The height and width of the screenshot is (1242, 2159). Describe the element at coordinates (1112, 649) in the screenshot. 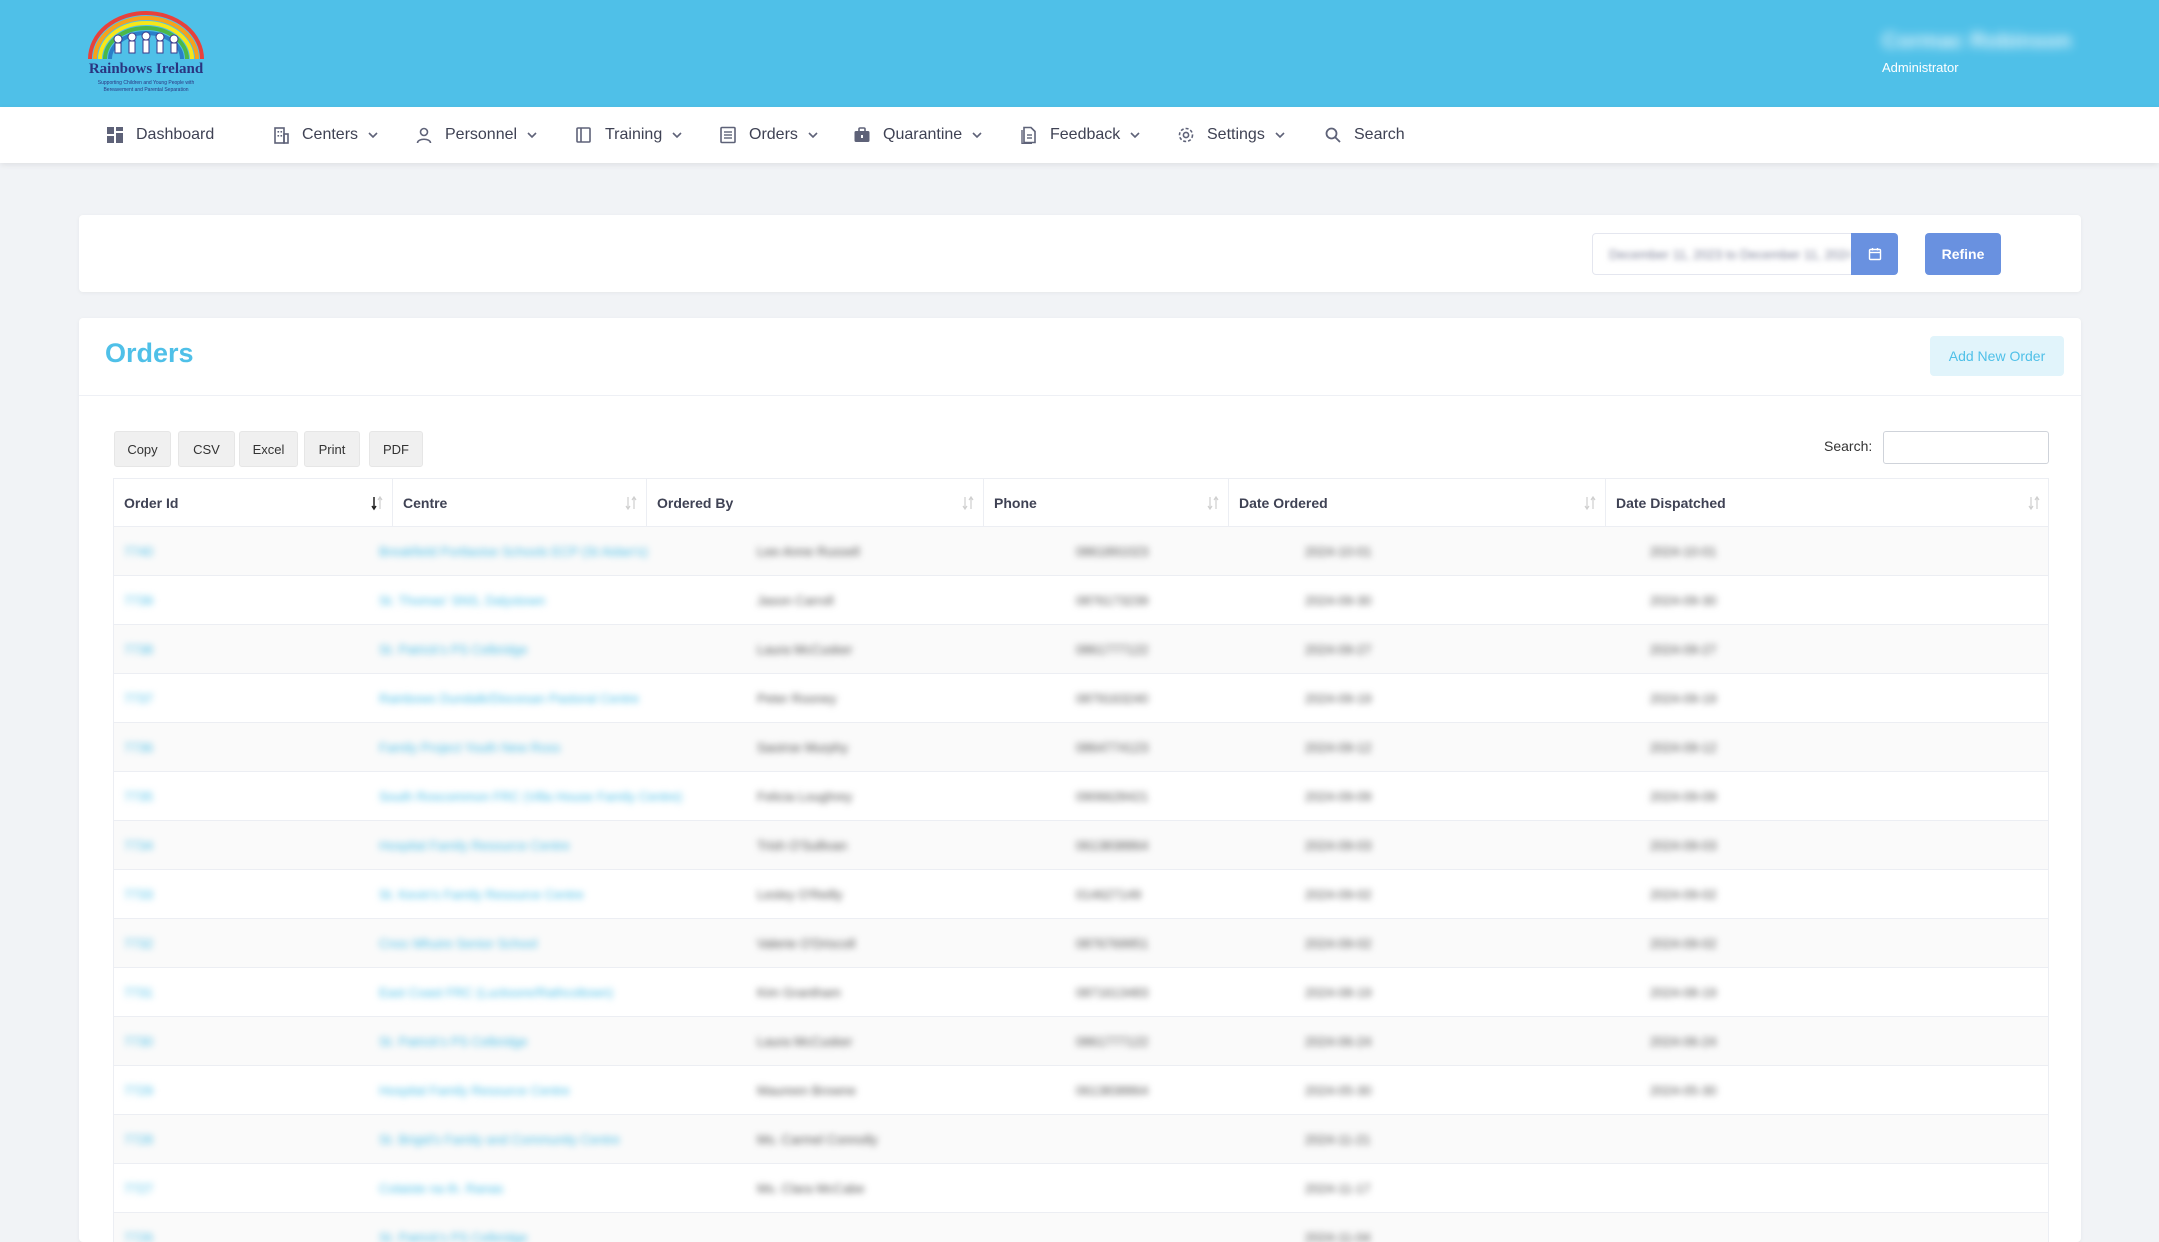

I see `phone-cell: 0861777122` at that location.